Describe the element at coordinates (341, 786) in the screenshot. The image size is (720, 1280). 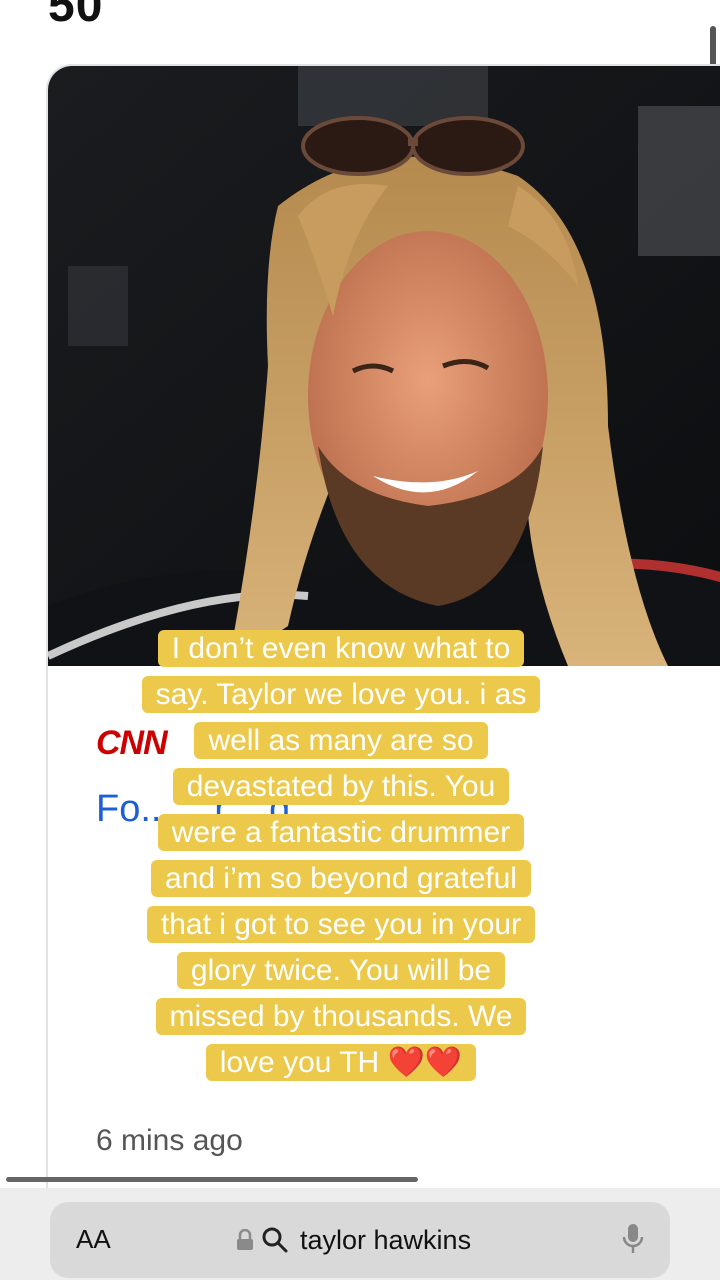
I see `caption-line: devastated by this. You` at that location.